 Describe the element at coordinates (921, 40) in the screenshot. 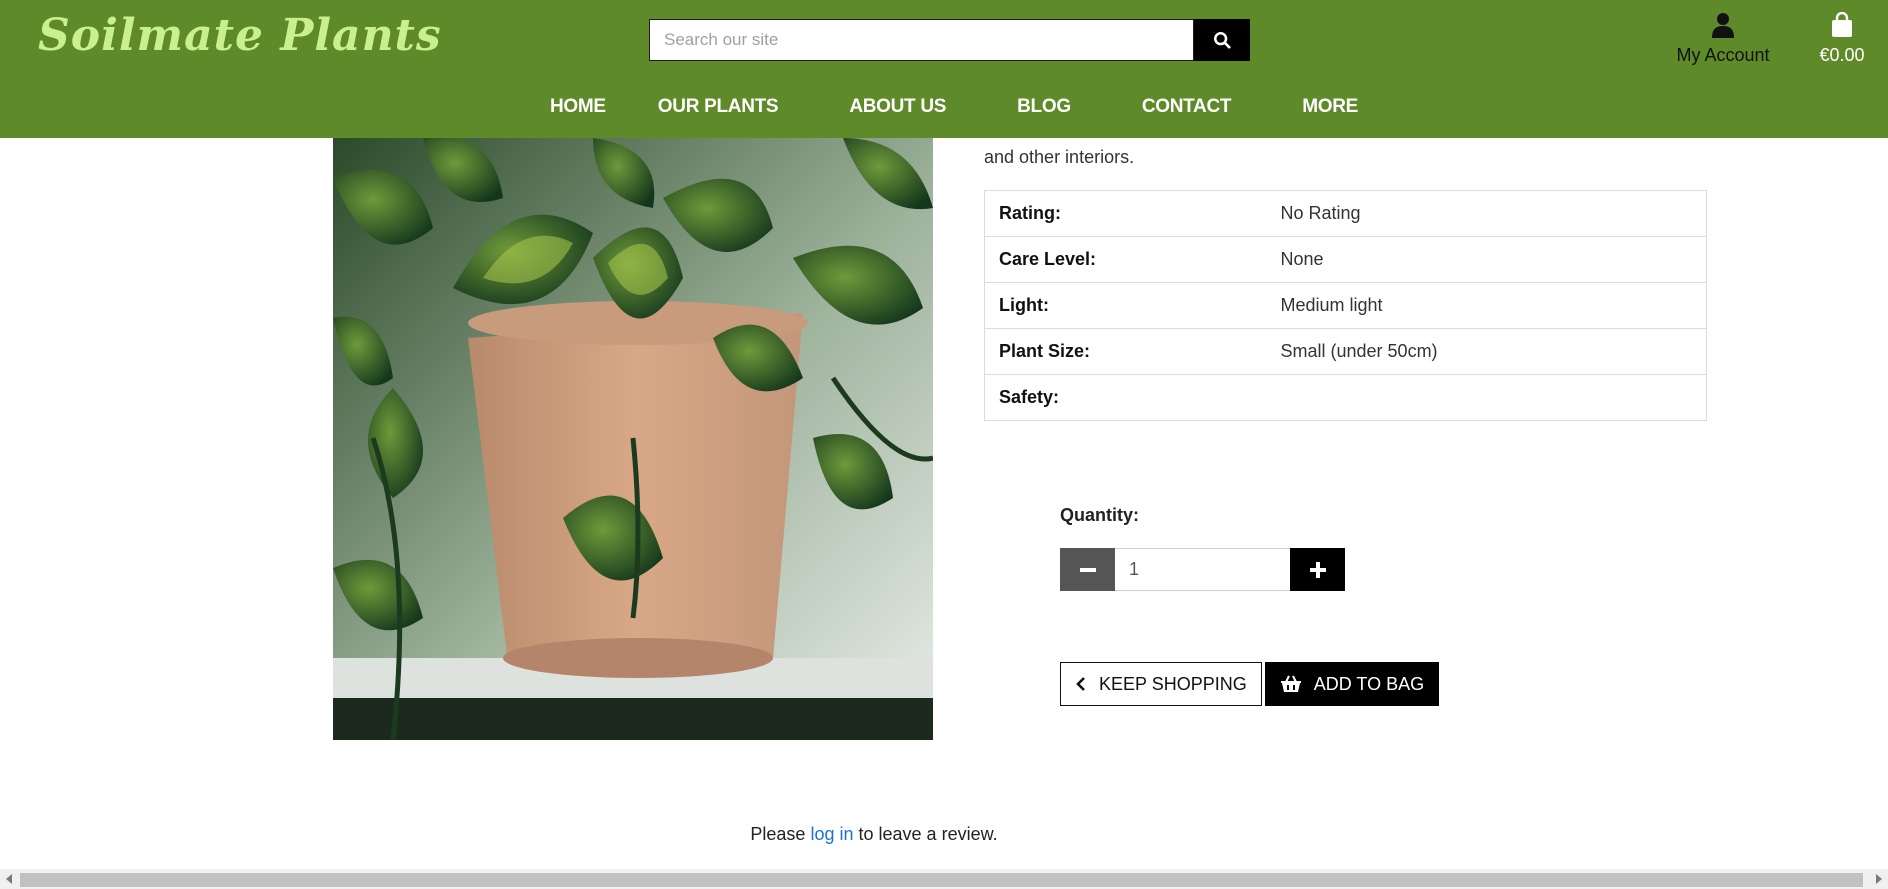

I see `search-input` at that location.